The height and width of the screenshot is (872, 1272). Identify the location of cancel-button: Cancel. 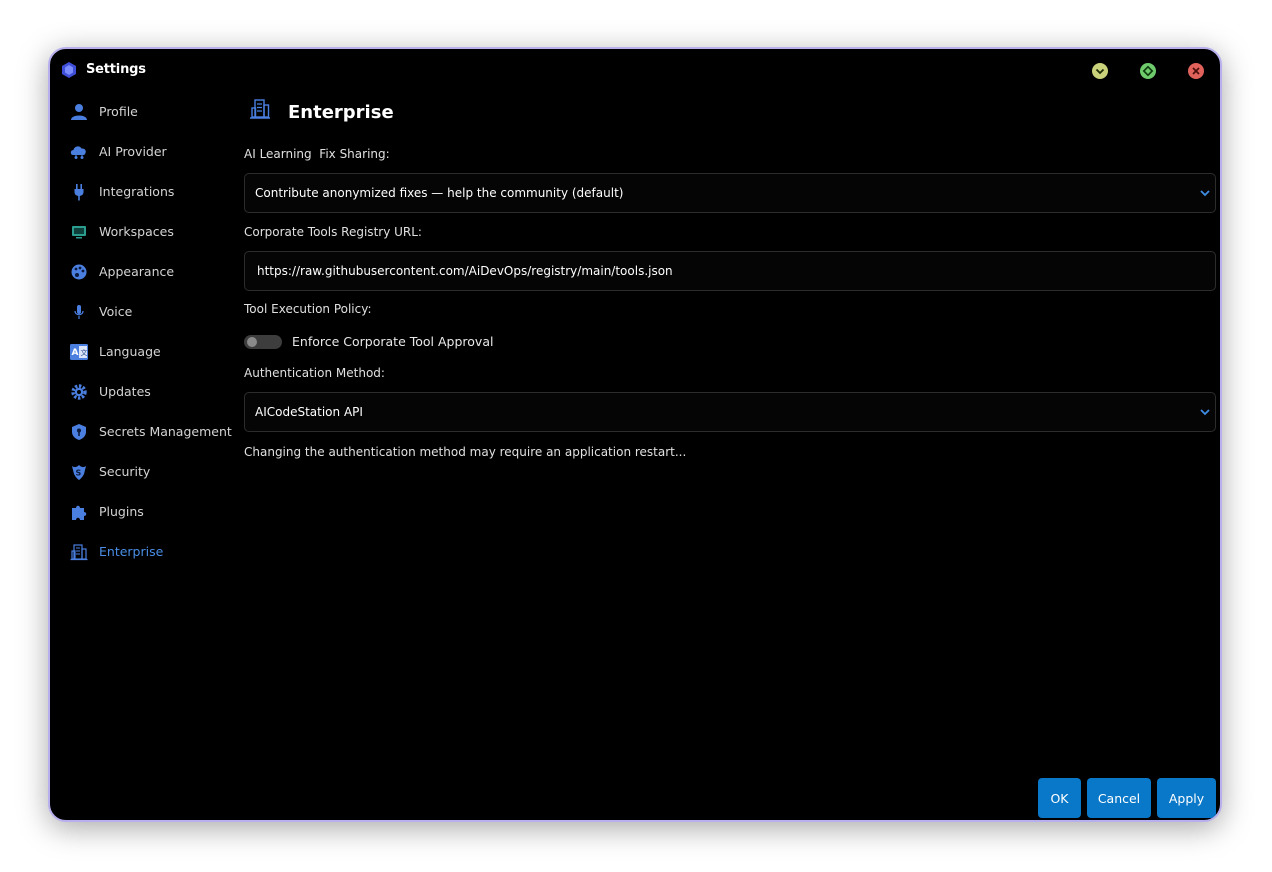
(1119, 798).